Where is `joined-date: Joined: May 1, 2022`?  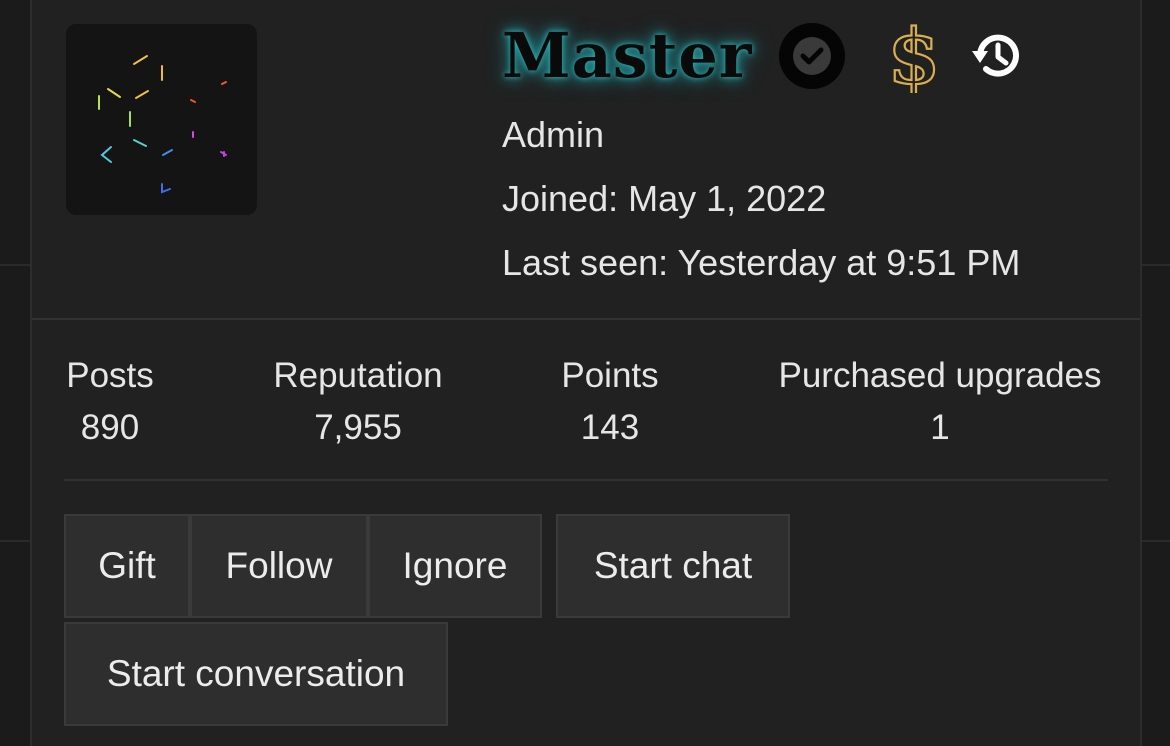 joined-date: Joined: May 1, 2022 is located at coordinates (664, 198).